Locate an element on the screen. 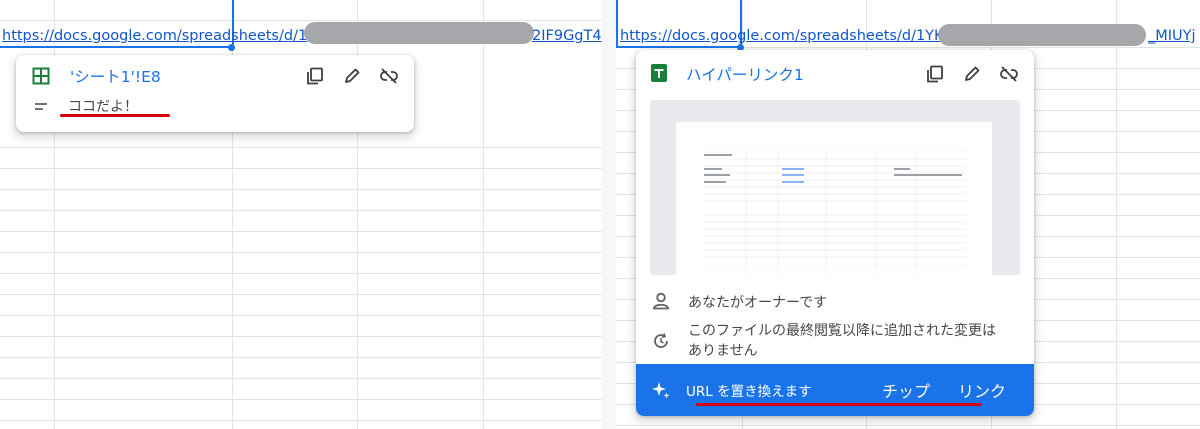 The image size is (1200, 429). sheet-thumbnail-page is located at coordinates (834, 198).